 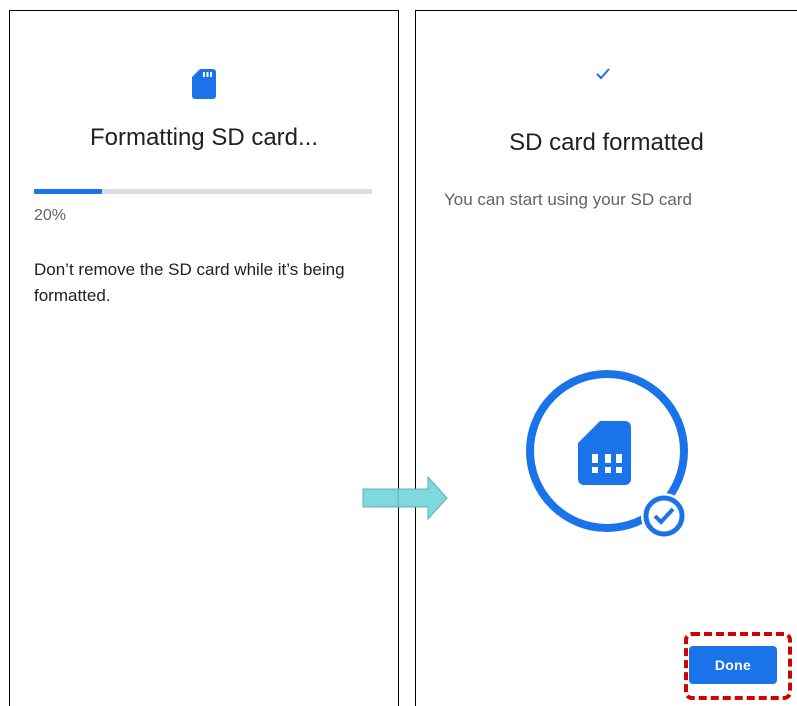 What do you see at coordinates (203, 191) in the screenshot?
I see `progress-bar` at bounding box center [203, 191].